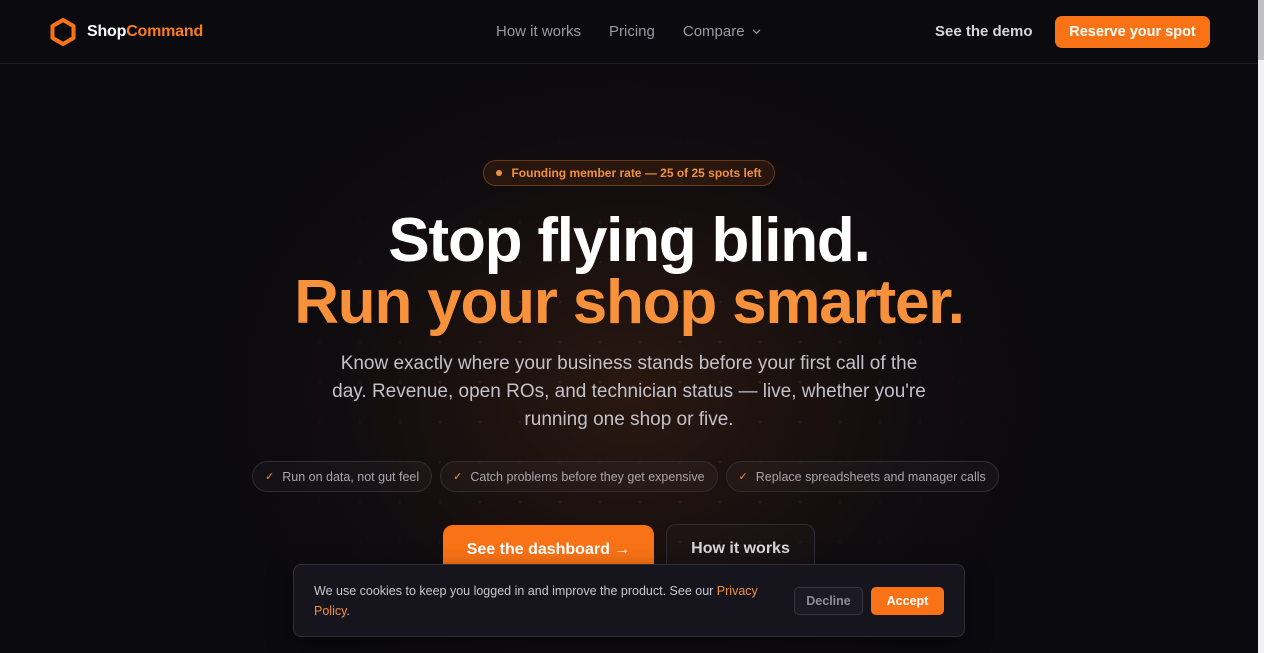 The image size is (1264, 653). What do you see at coordinates (632, 31) in the screenshot?
I see `nav-link-pricing: Pricing` at bounding box center [632, 31].